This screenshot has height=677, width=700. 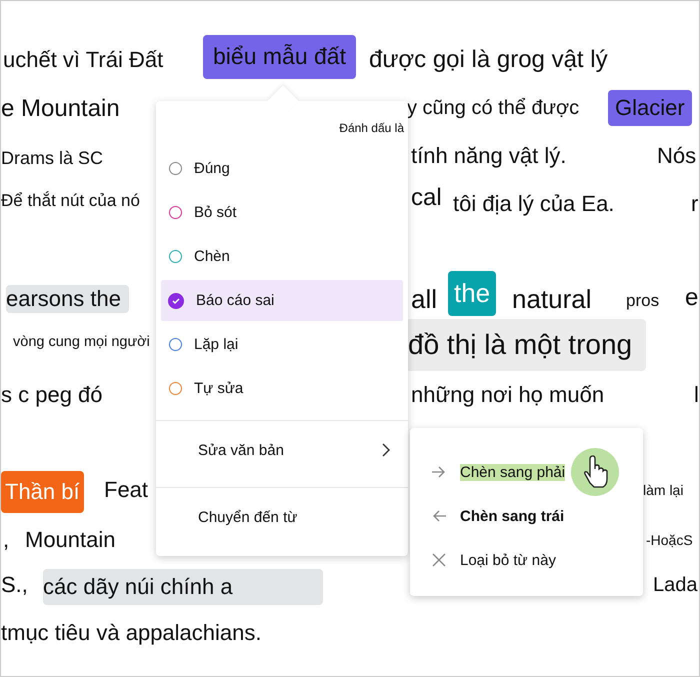 I want to click on passage-text: tôi địa lý của Ea., so click(x=533, y=204).